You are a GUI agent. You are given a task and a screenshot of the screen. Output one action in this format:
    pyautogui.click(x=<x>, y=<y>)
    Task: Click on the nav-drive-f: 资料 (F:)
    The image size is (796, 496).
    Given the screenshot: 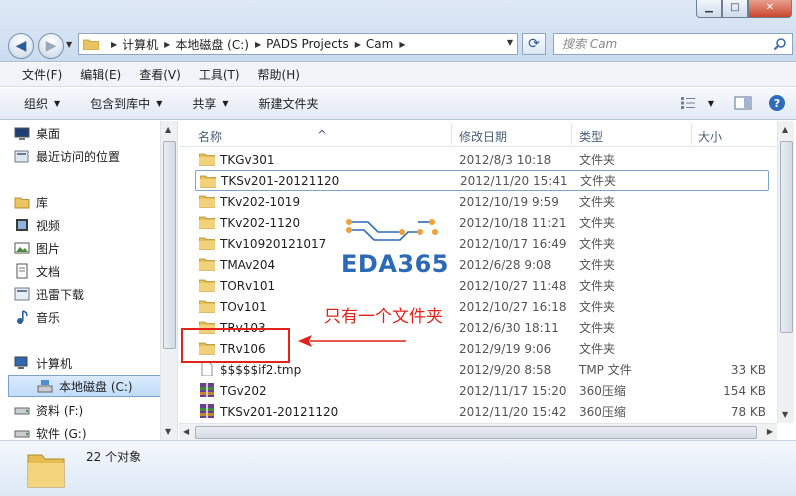 What is the action you would take?
    pyautogui.click(x=48, y=410)
    